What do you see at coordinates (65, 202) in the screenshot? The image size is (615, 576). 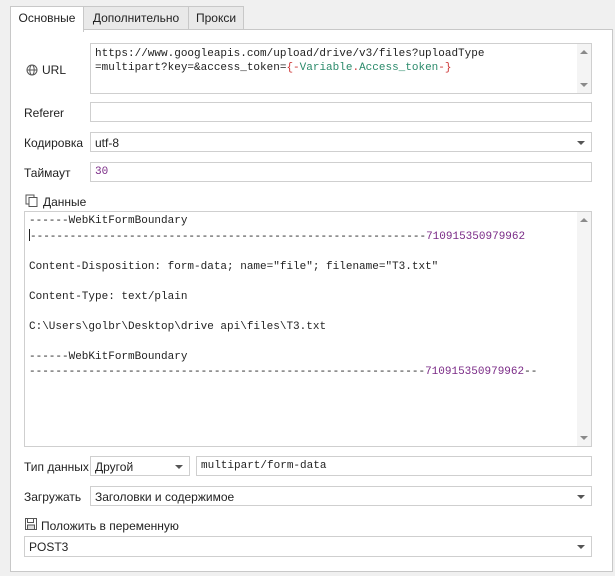 I see `data-label: Данные` at bounding box center [65, 202].